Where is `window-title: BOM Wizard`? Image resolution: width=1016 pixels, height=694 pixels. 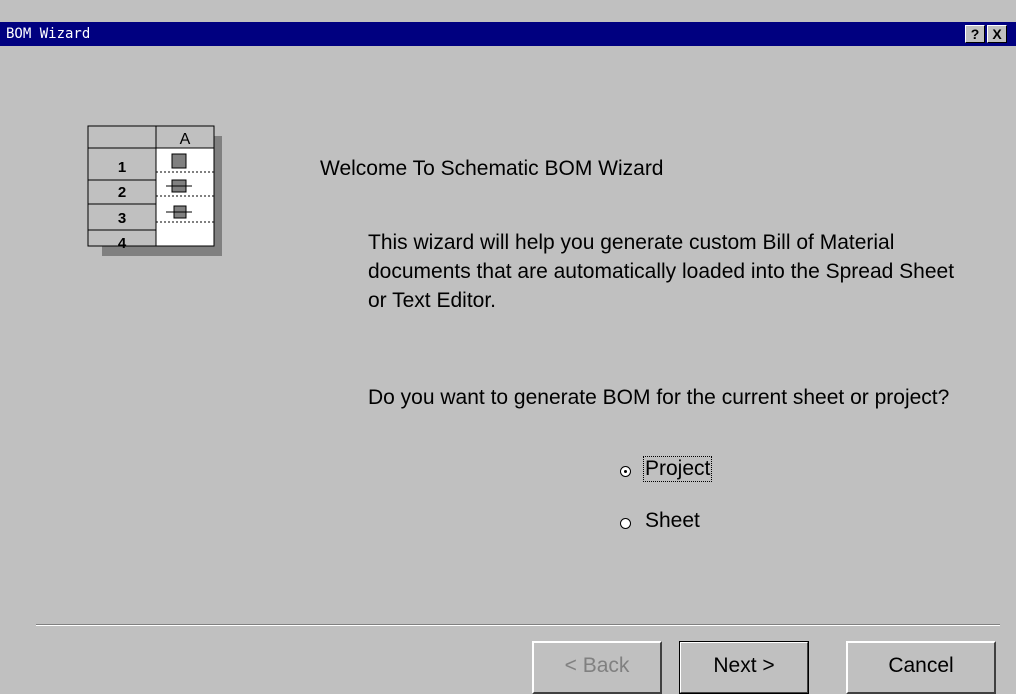
window-title: BOM Wizard is located at coordinates (48, 34).